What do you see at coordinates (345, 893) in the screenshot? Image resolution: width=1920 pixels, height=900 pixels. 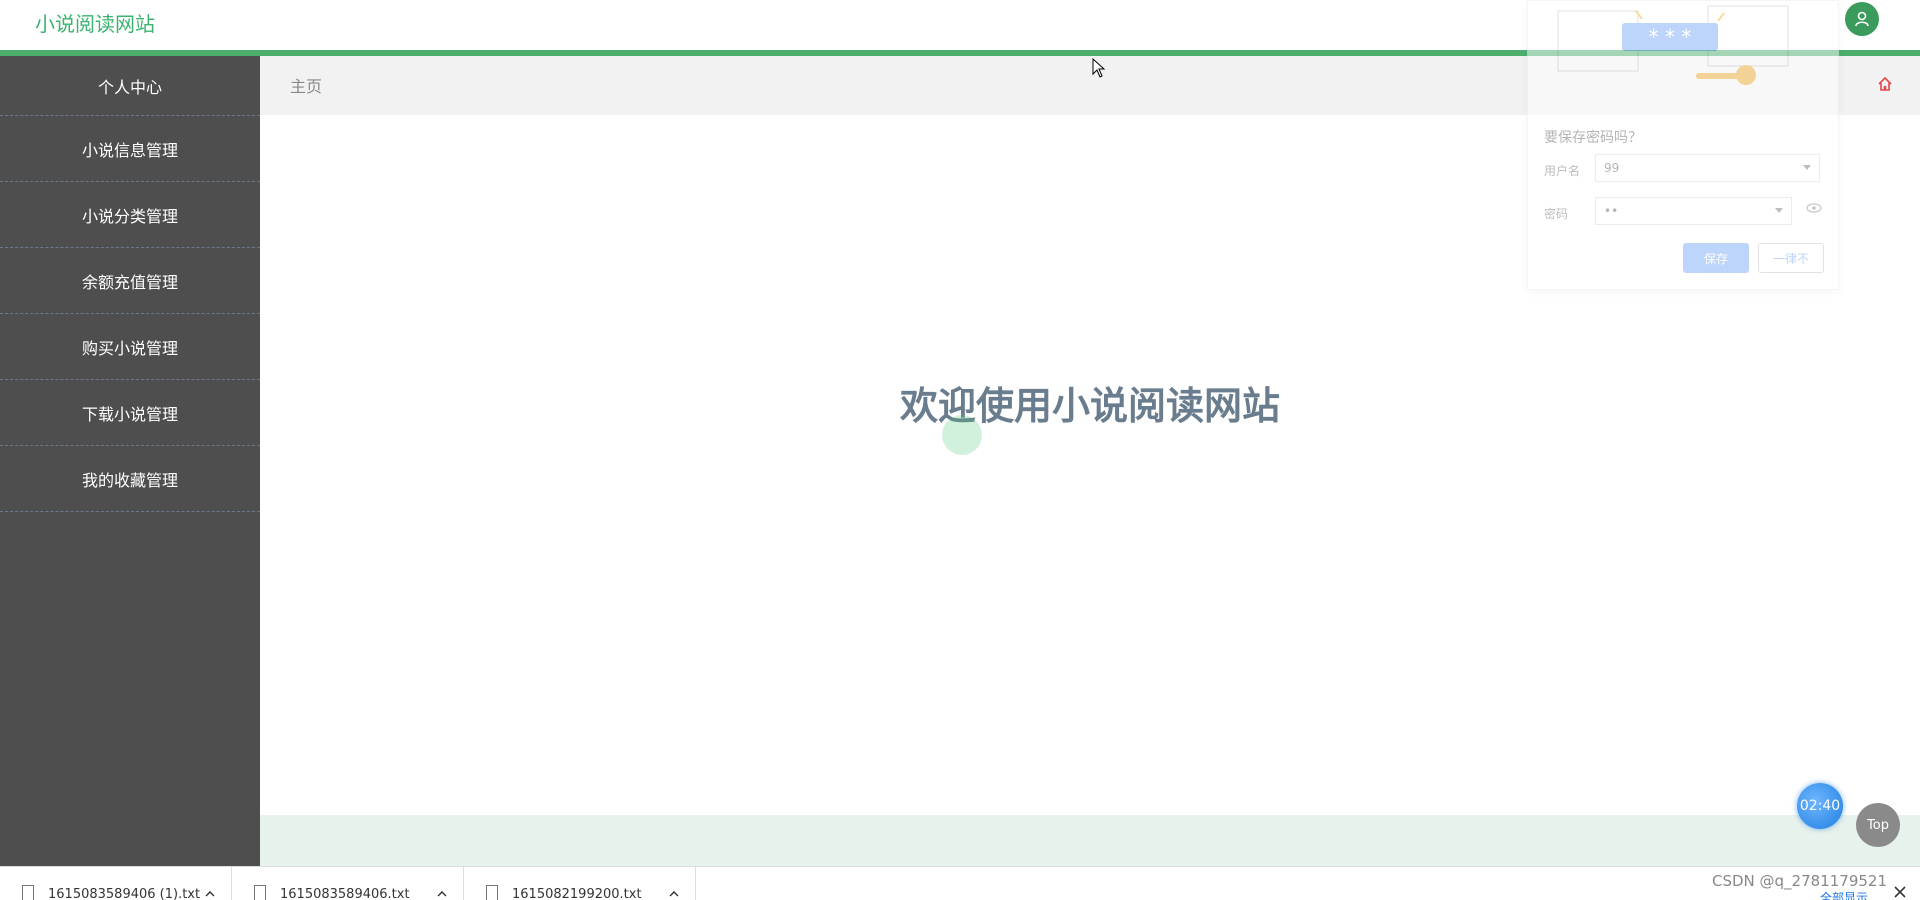 I see `download-file-name: 1615083589406.txt` at bounding box center [345, 893].